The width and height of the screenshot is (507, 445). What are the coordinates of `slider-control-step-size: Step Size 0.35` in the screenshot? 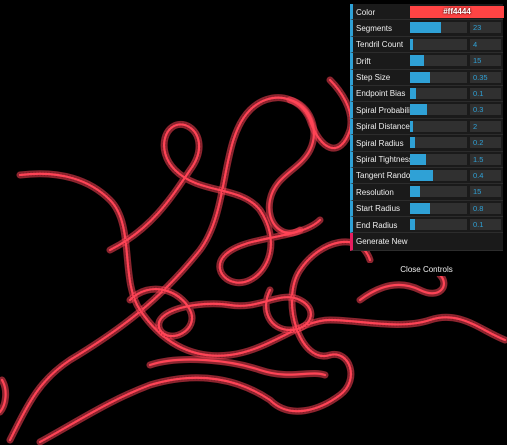 It's located at (426, 77).